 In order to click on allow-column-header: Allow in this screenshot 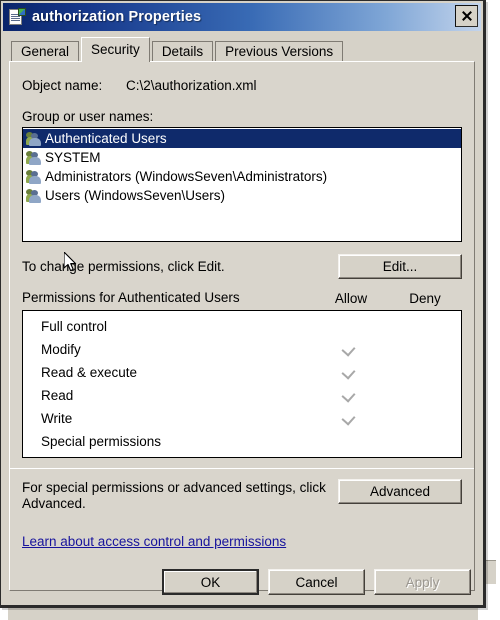, I will do `click(351, 298)`.